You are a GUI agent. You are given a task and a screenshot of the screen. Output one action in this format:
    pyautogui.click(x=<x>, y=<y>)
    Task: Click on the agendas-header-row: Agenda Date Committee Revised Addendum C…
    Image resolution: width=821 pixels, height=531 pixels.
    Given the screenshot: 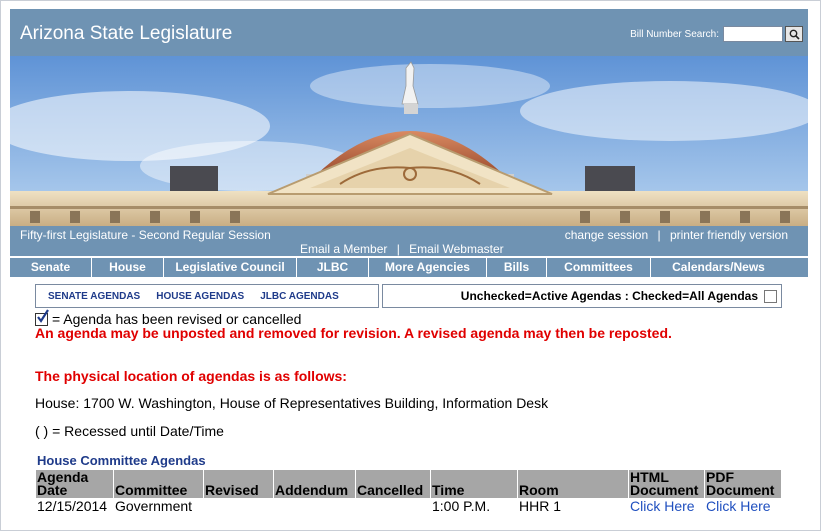 What is the action you would take?
    pyautogui.click(x=408, y=484)
    